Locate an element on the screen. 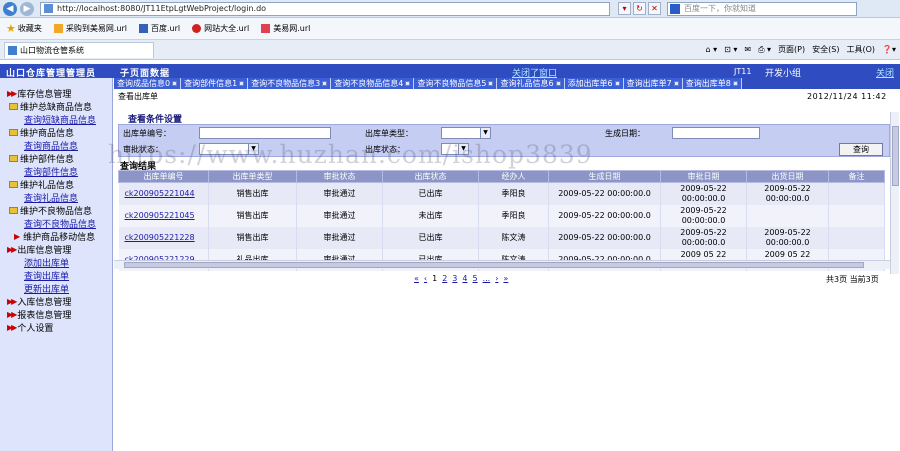 The image size is (900, 451). subtab-8: 查询出库单8 is located at coordinates (712, 83).